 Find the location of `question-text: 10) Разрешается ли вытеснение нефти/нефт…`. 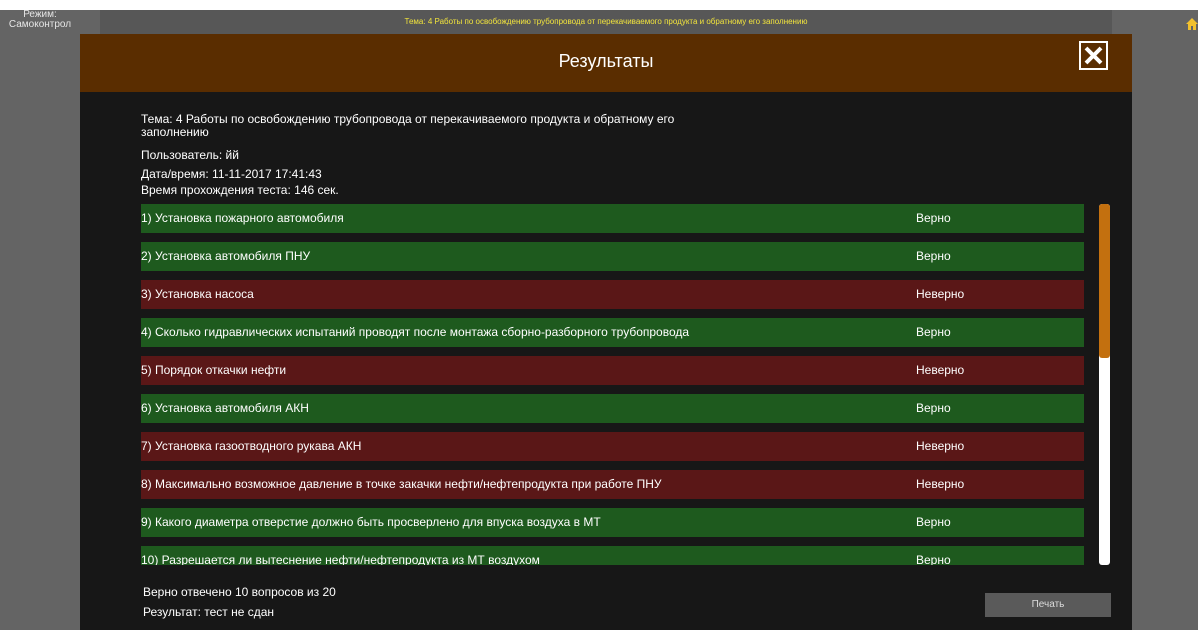

question-text: 10) Разрешается ли вытеснение нефти/нефт… is located at coordinates (340, 559).